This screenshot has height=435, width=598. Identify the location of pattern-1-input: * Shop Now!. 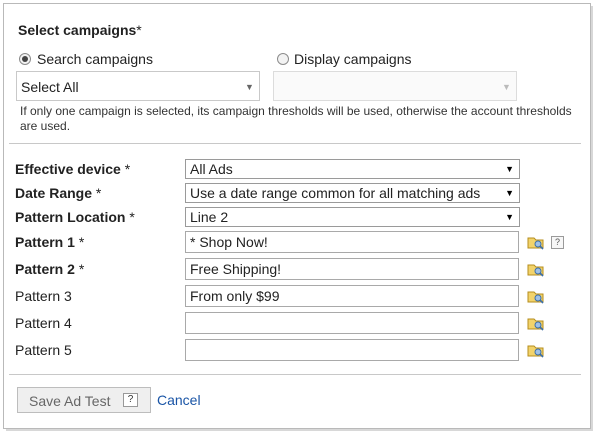
(352, 242).